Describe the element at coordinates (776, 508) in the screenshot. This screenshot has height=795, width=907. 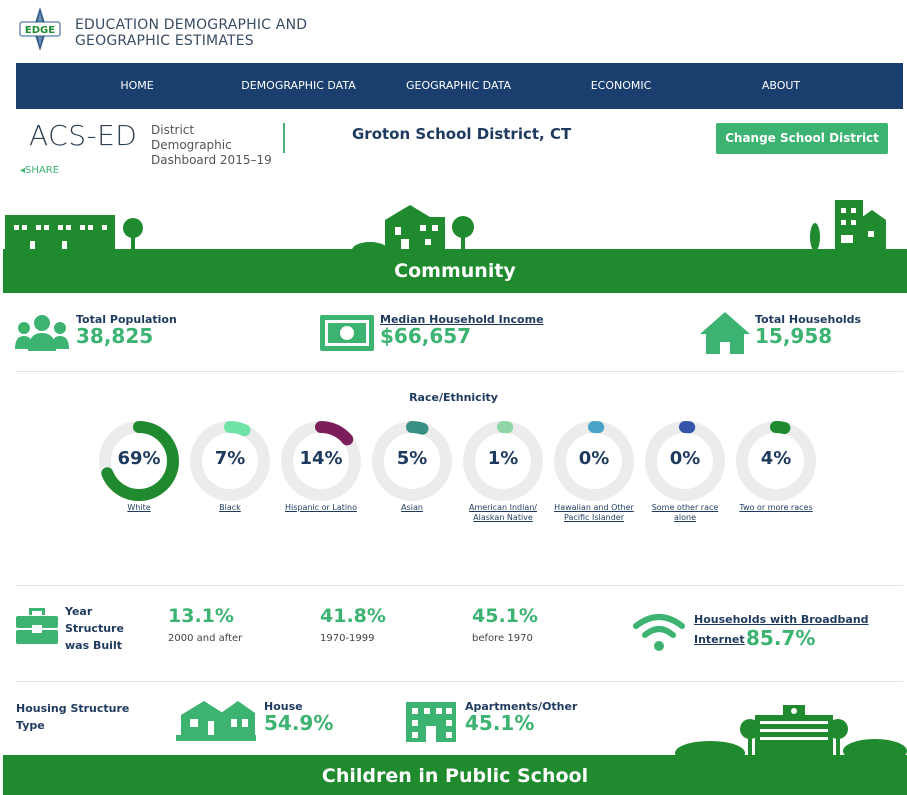
I see `race-label-link: Two or more races` at that location.